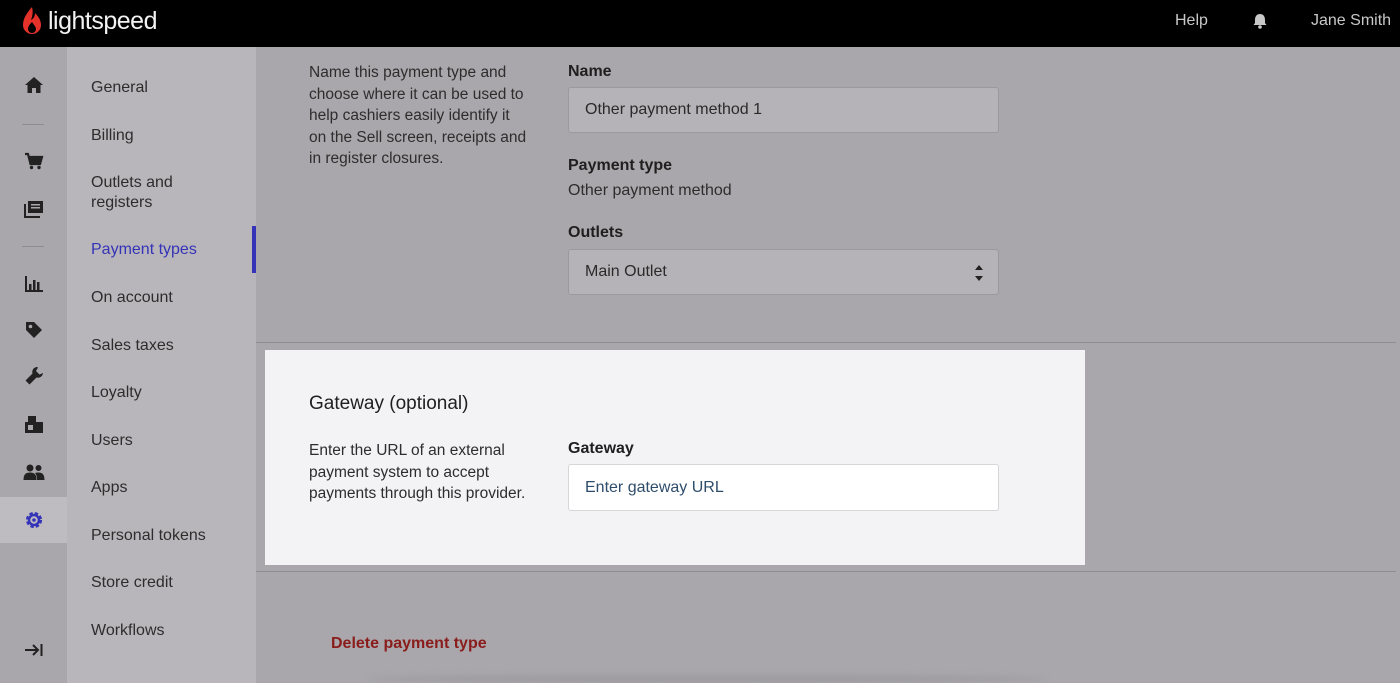 The width and height of the screenshot is (1400, 683). I want to click on logo: lightspeed, so click(89, 21).